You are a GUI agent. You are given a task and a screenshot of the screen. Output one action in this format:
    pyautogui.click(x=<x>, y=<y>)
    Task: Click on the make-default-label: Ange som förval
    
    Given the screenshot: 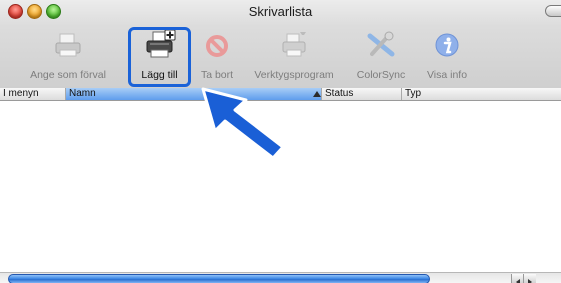 What is the action you would take?
    pyautogui.click(x=68, y=75)
    